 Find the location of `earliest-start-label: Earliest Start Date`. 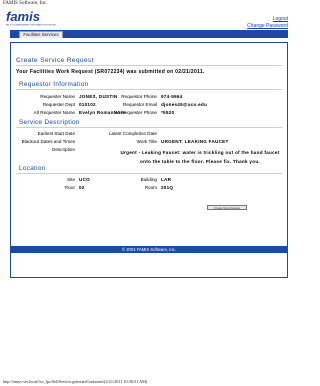

earliest-start-label: Earliest Start Date is located at coordinates (56, 133).